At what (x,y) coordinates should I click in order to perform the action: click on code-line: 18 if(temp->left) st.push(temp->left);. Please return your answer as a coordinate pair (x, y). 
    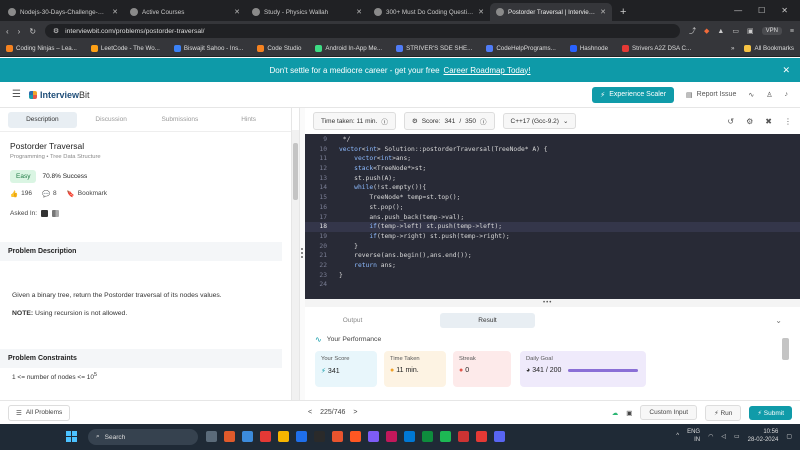
    Looking at the image, I should click on (552, 227).